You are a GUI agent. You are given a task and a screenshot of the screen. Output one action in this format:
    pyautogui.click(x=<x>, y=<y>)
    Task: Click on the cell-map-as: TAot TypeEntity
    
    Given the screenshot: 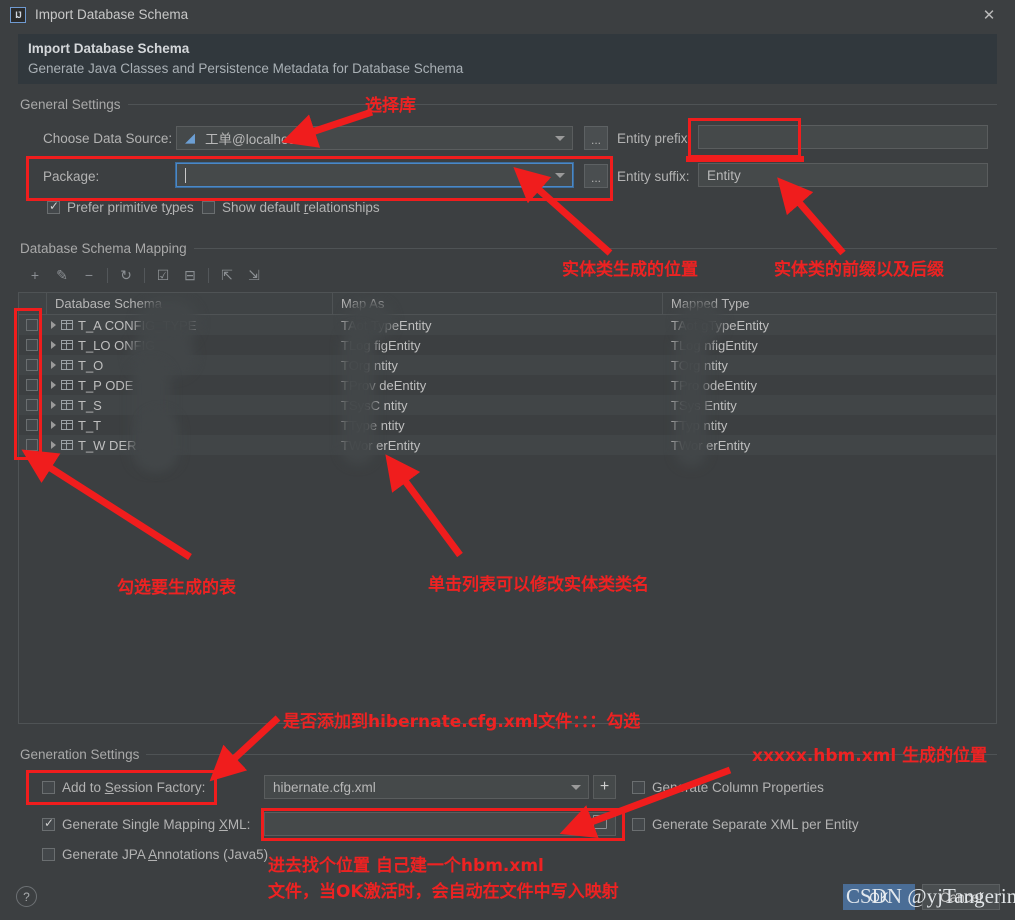 What is the action you would take?
    pyautogui.click(x=498, y=325)
    